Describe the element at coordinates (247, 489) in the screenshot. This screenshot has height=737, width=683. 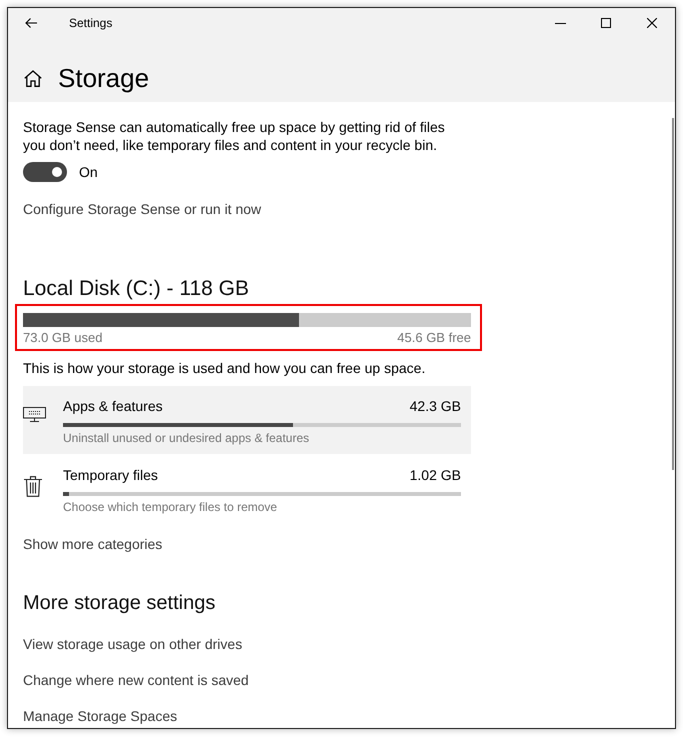
I see `category-item: Temporary files 1.02 GB Choose which temporary files to remove` at that location.